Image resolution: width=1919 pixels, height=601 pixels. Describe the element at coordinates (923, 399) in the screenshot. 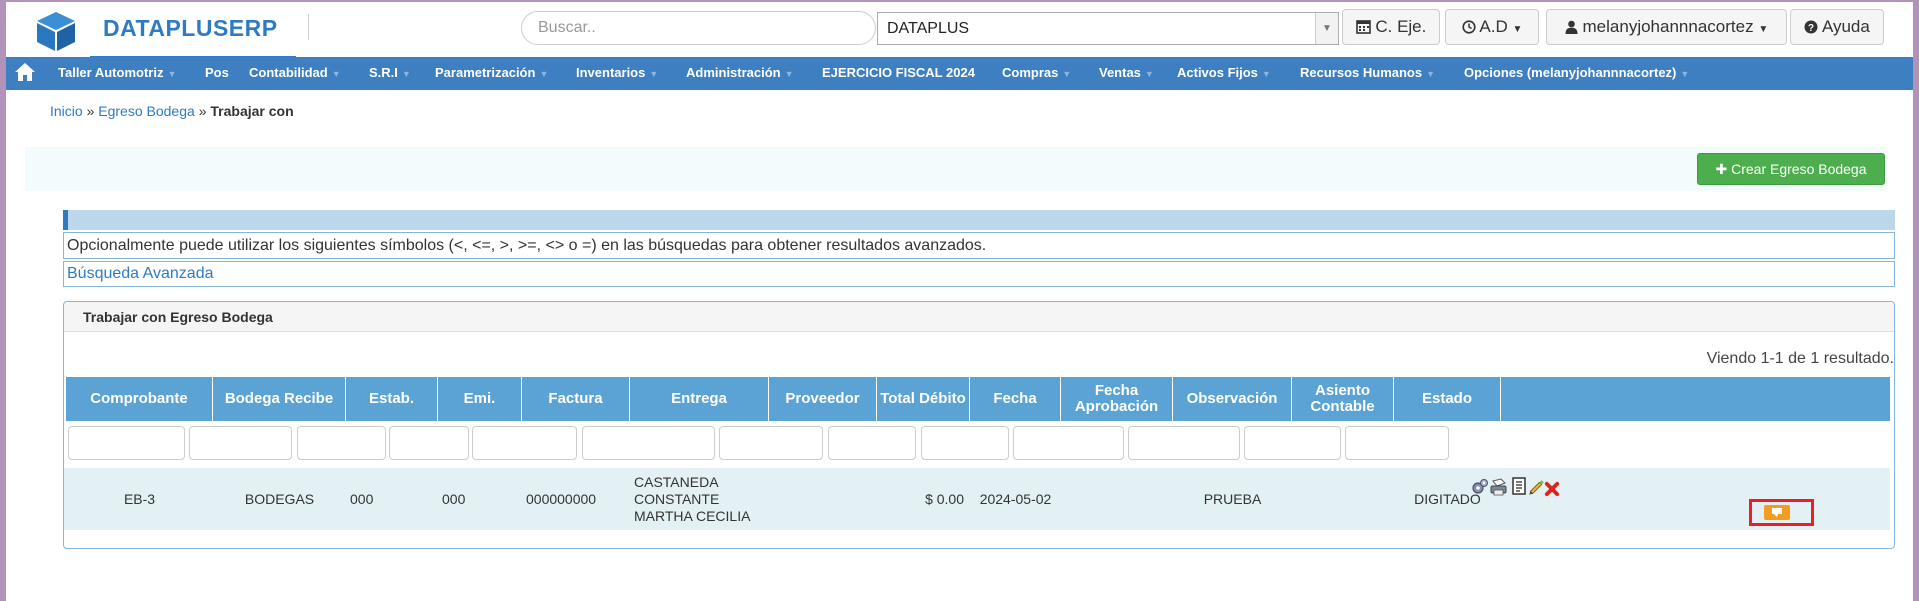

I see `column-header-total-debito: Total Débito` at that location.